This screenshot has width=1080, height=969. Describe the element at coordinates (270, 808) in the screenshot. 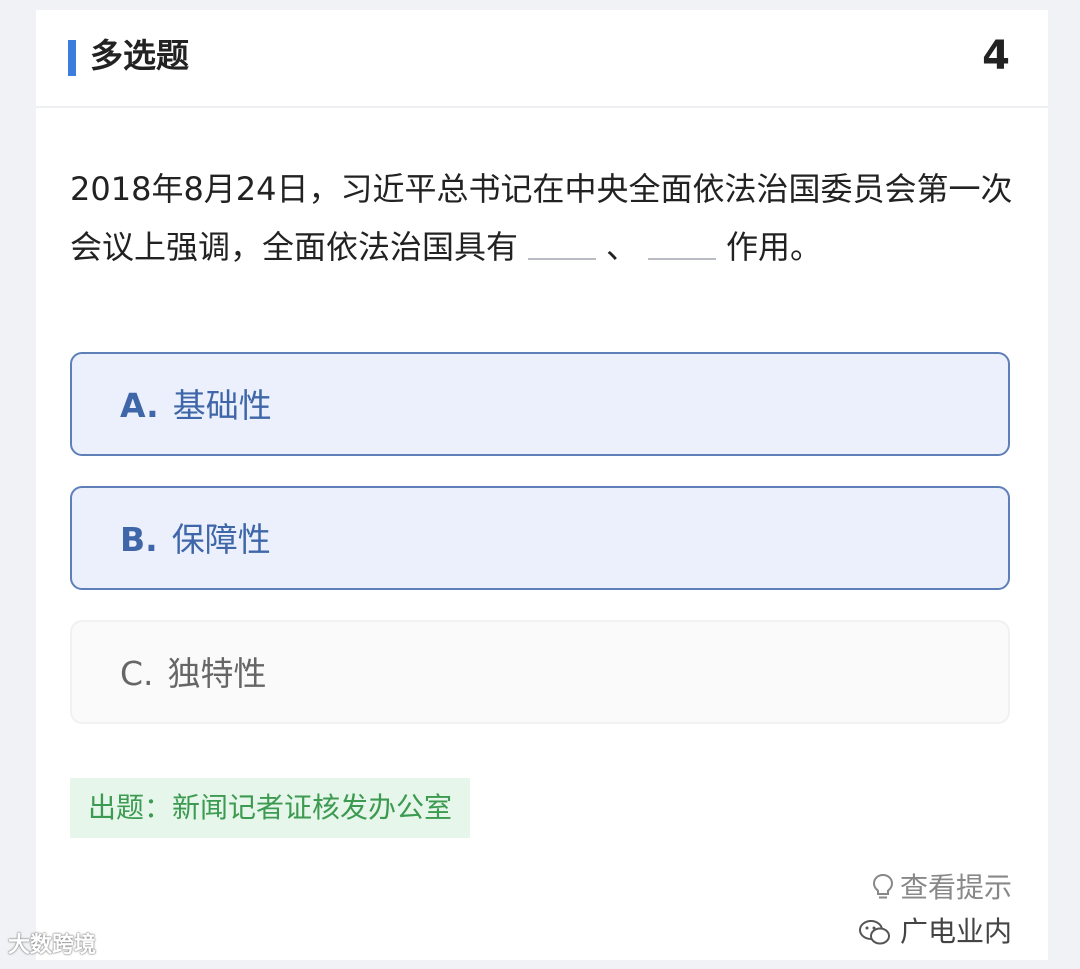

I see `question-source-badge: 出题：新闻记者证核发办公室` at that location.